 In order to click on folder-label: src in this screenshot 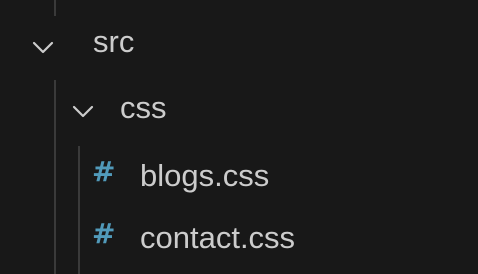, I will do `click(114, 41)`.